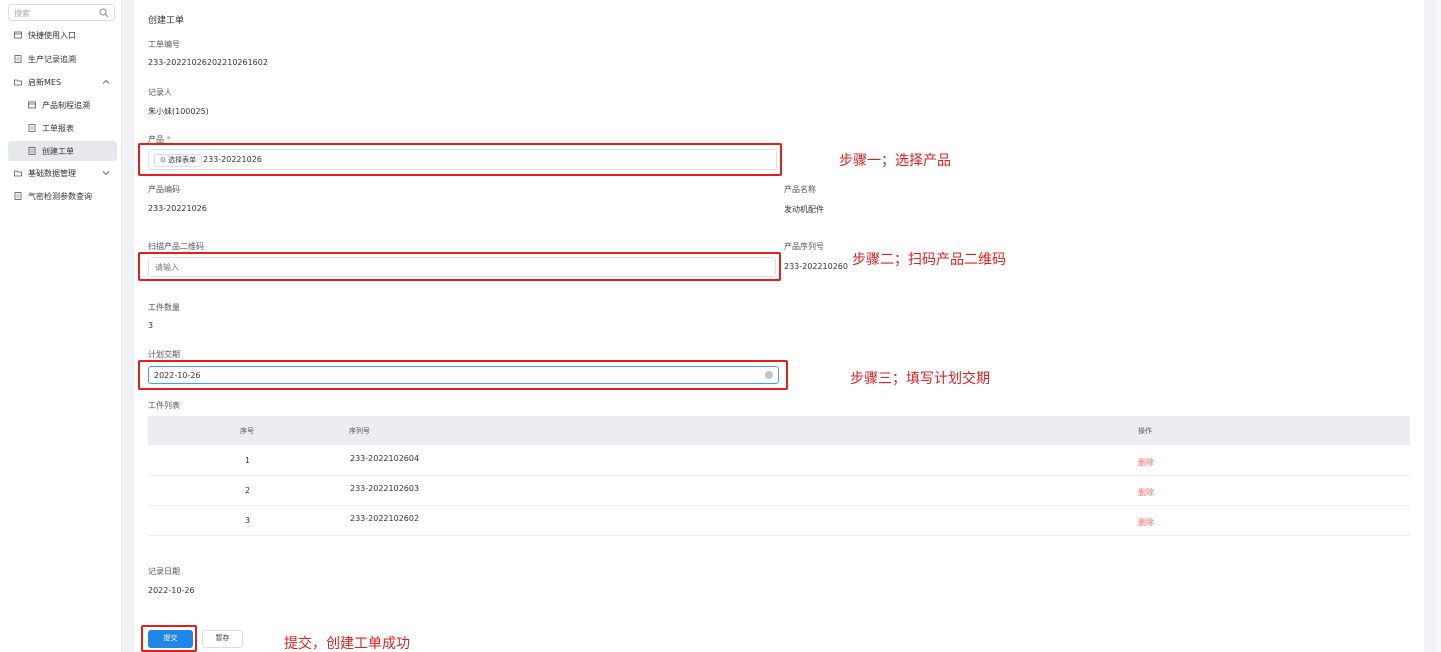  I want to click on parts-list-label: 工件列表, so click(164, 405).